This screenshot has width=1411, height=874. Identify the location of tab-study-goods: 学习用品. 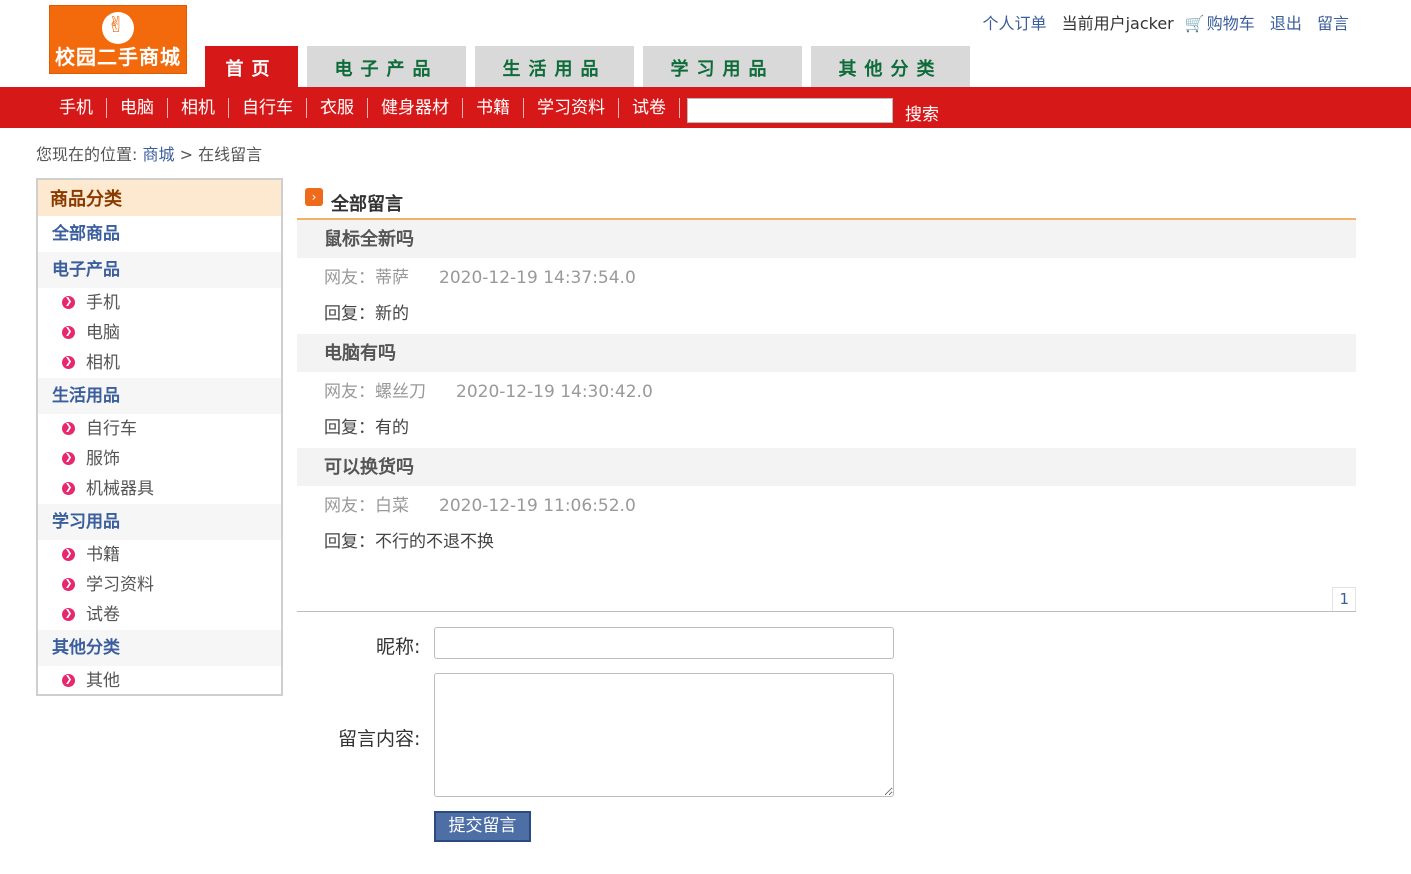
(722, 66).